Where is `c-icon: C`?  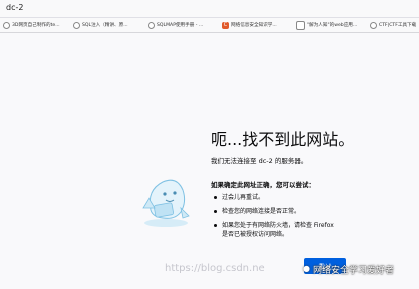
c-icon: C is located at coordinates (225, 25).